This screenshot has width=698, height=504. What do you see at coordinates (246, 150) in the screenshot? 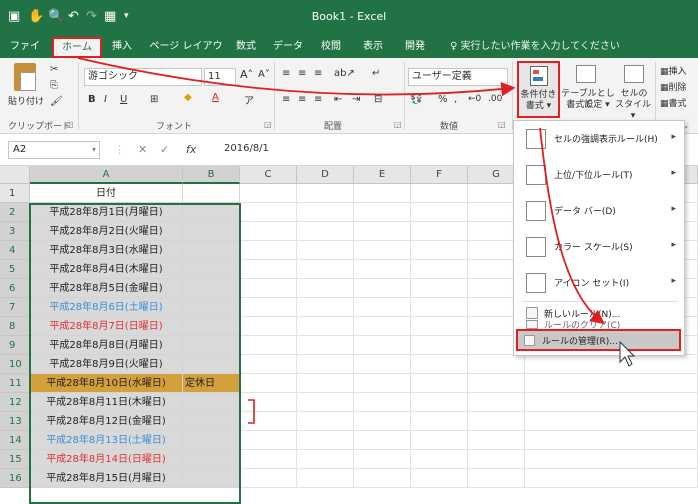
I see `formula-input: 2016/8/1` at bounding box center [246, 150].